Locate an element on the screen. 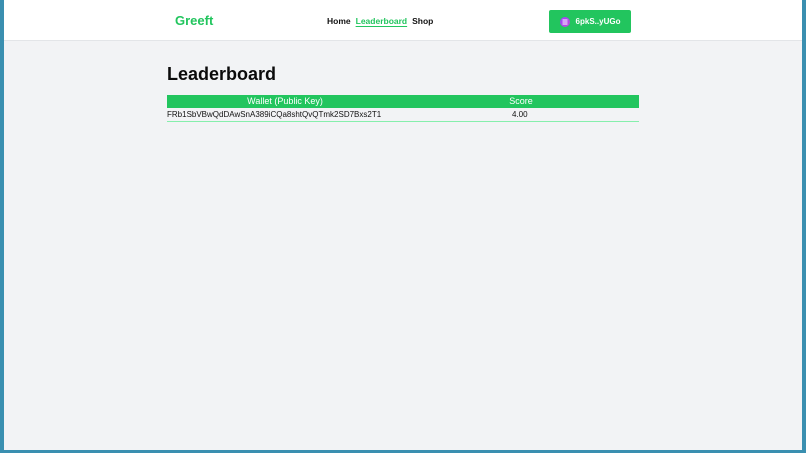  brand-logo: Greeft is located at coordinates (194, 21).